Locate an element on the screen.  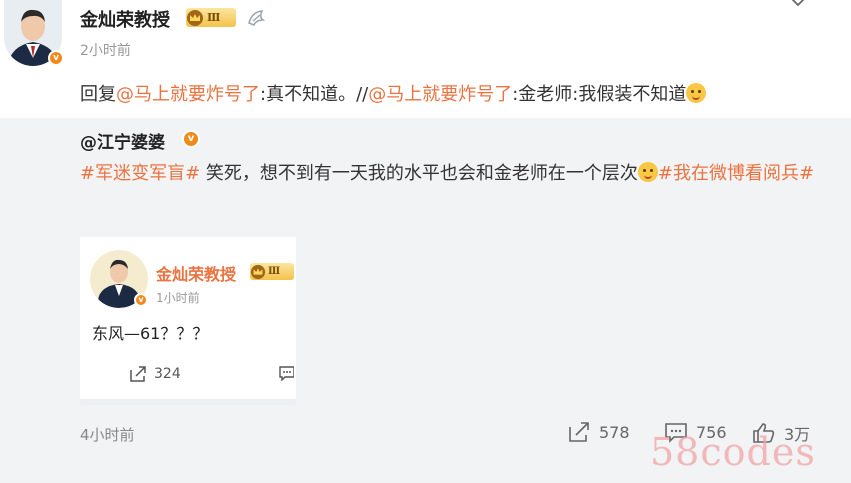
hashtag-link: #军迷变军盲# is located at coordinates (140, 173).